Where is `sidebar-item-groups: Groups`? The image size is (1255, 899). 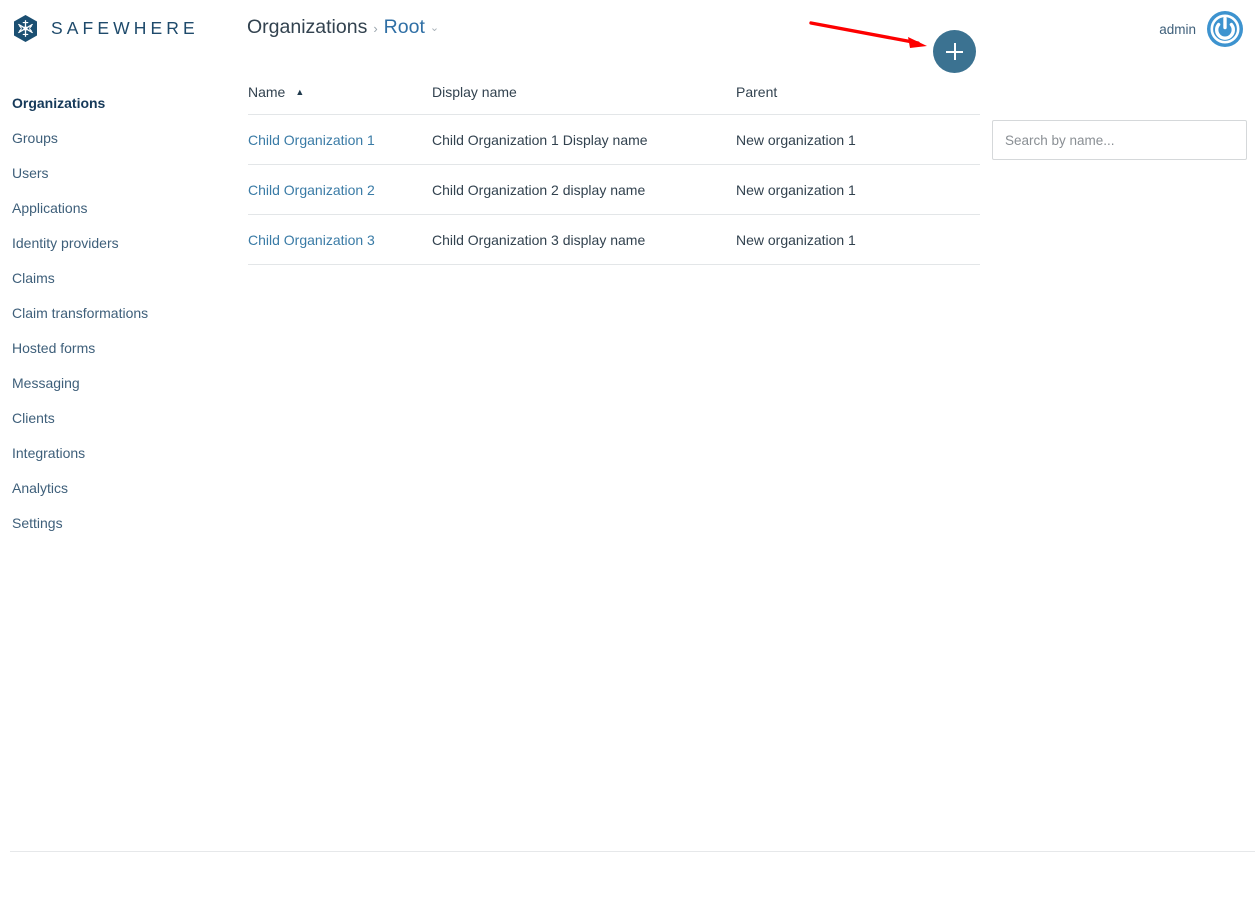 sidebar-item-groups: Groups is located at coordinates (117, 138).